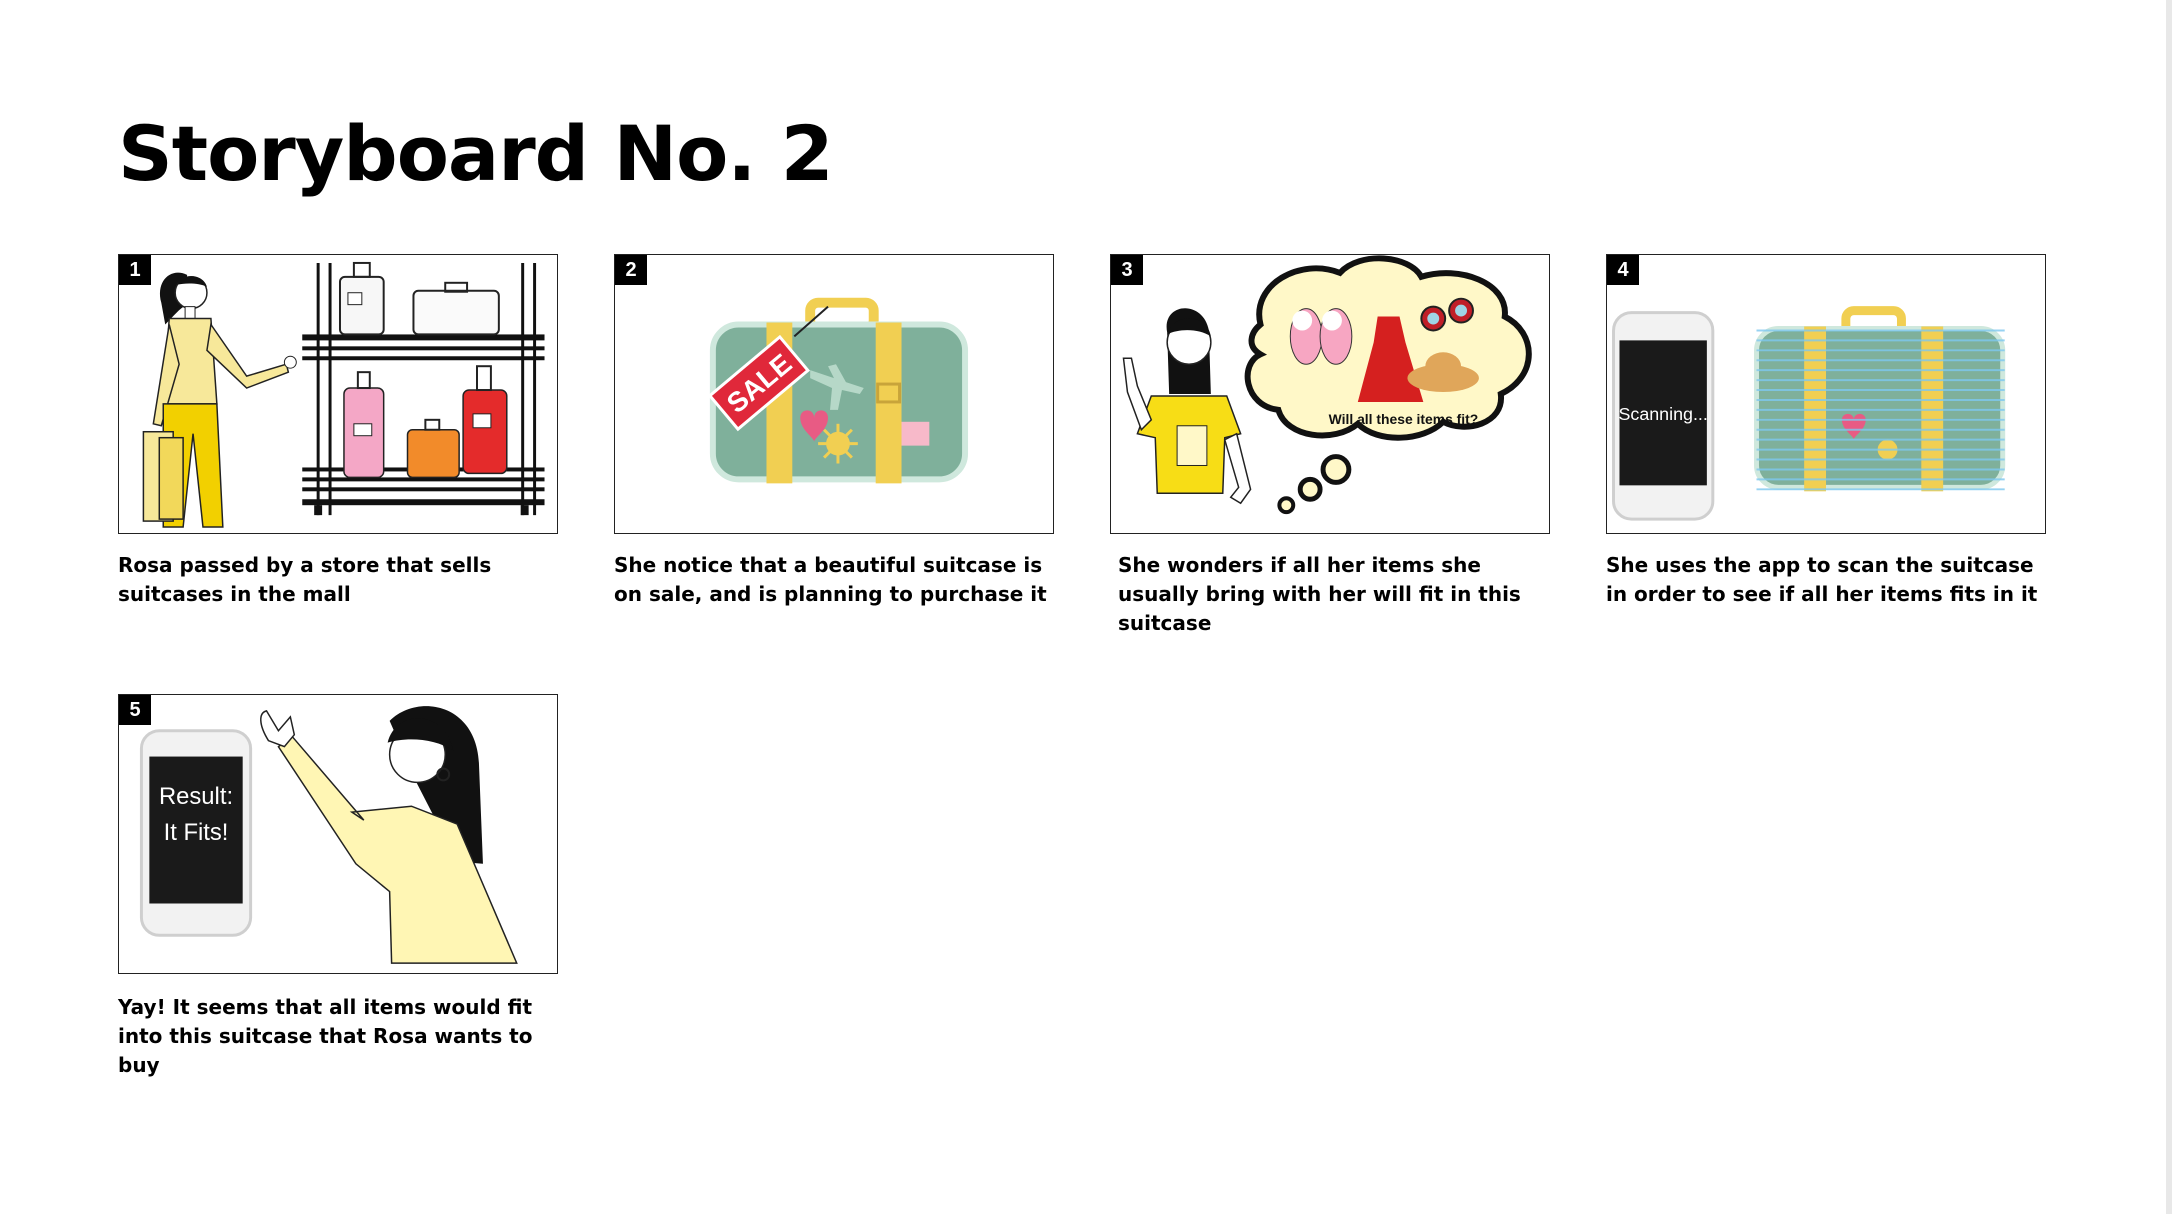 This screenshot has height=1214, width=2172. What do you see at coordinates (2169, 607) in the screenshot?
I see `page-edge` at bounding box center [2169, 607].